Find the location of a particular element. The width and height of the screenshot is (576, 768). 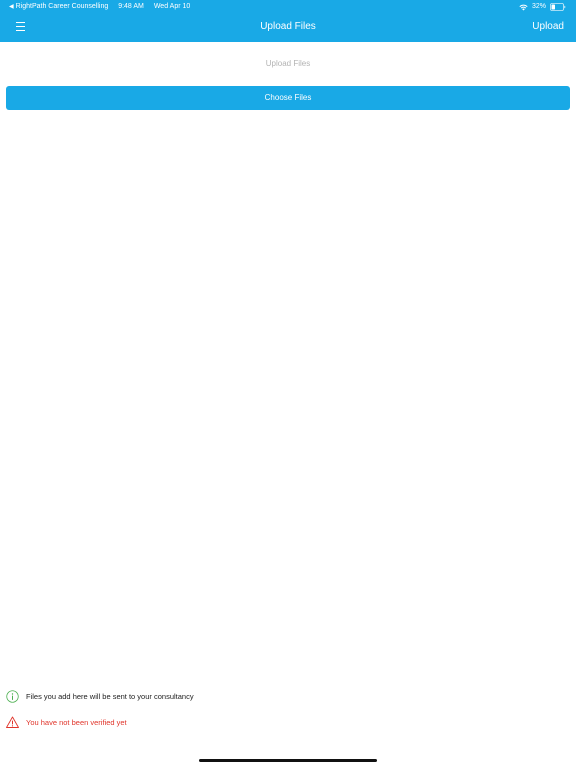

status-date: Wed Apr 10 is located at coordinates (172, 6).